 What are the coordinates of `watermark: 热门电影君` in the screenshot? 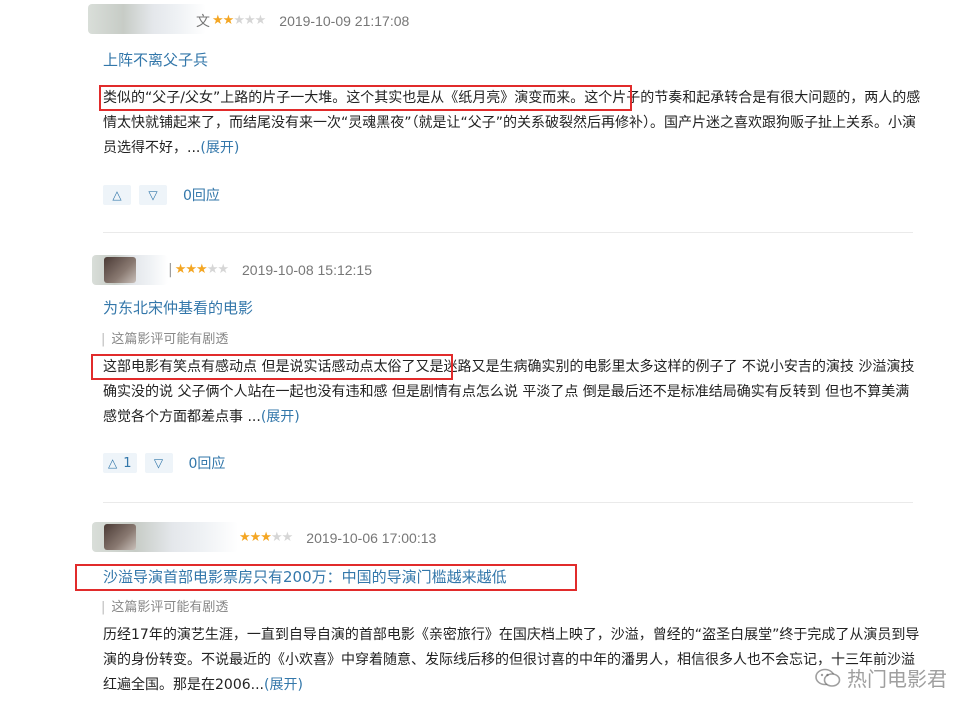 It's located at (881, 677).